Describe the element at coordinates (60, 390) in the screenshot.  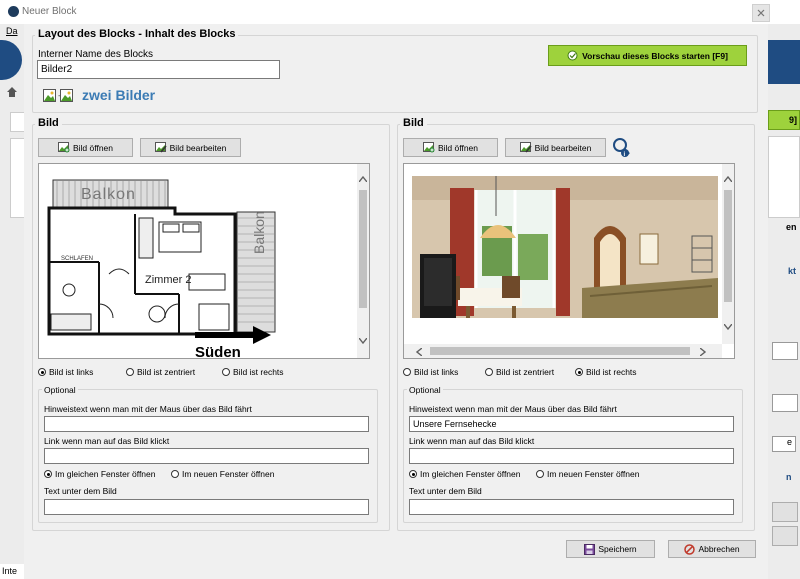
I see `left-optional-legend: Optional` at that location.